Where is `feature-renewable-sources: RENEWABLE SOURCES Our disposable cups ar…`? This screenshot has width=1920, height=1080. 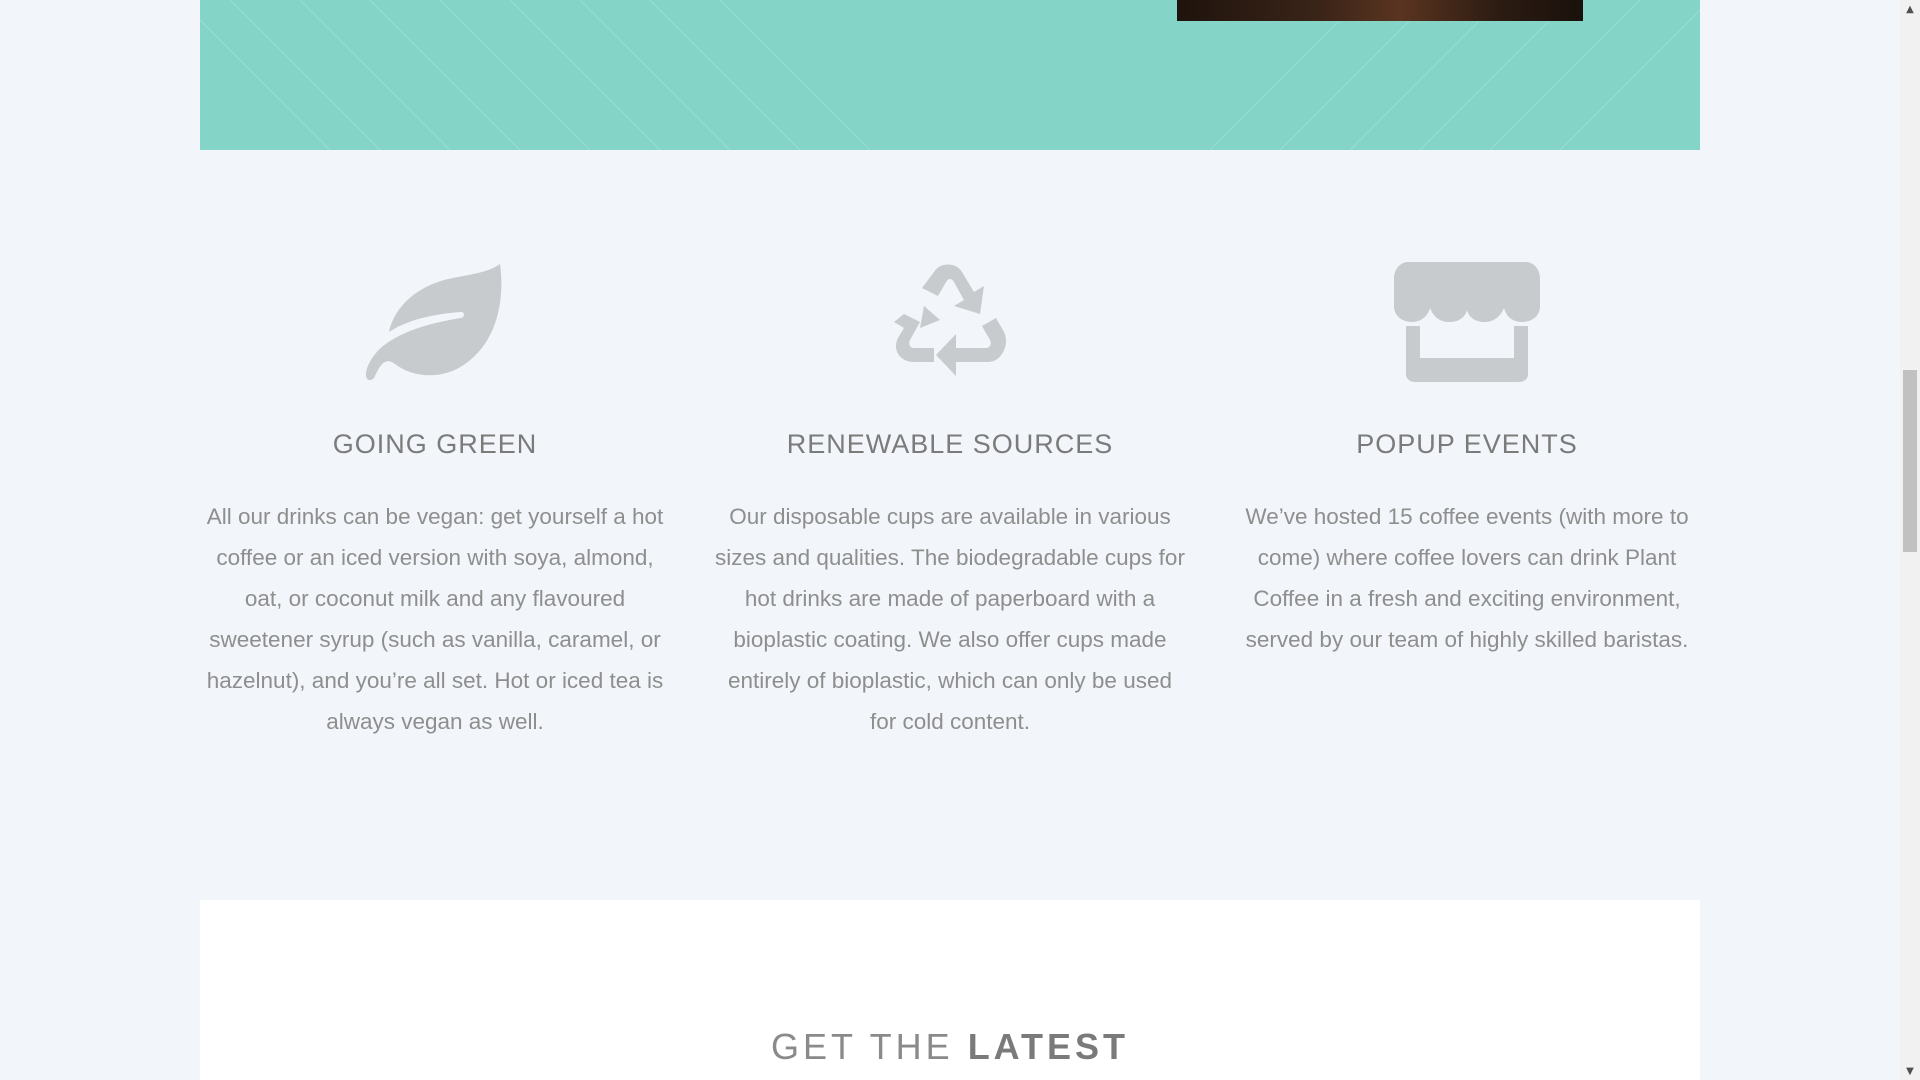 feature-renewable-sources: RENEWABLE SOURCES Our disposable cups ar… is located at coordinates (950, 501).